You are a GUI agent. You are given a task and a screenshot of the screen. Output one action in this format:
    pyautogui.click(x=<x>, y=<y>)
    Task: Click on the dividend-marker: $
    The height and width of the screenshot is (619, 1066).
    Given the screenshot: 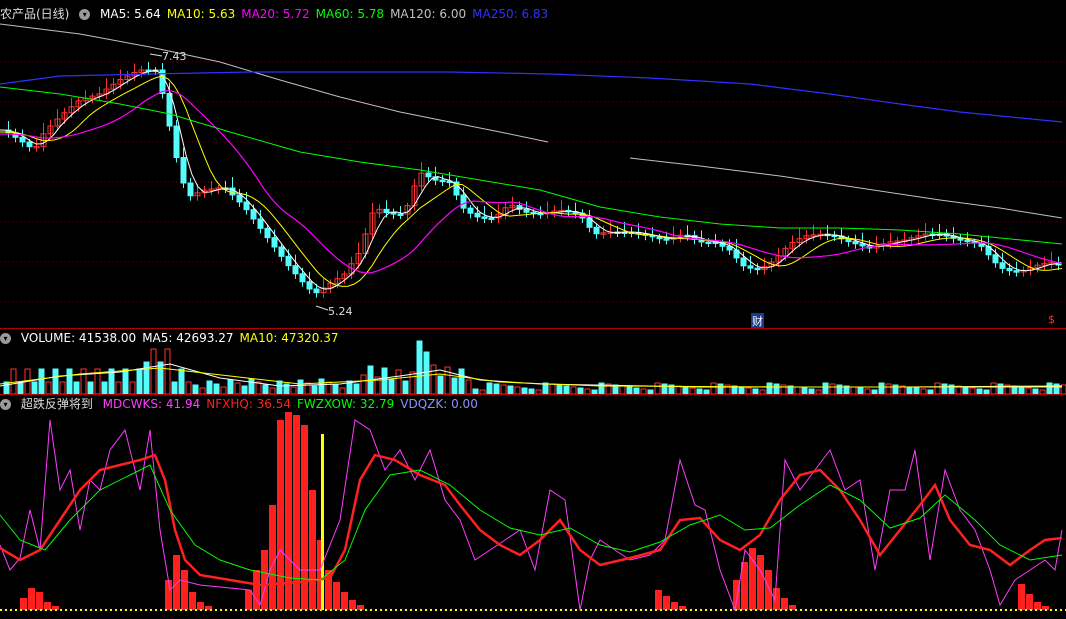 What is the action you would take?
    pyautogui.click(x=1051, y=319)
    